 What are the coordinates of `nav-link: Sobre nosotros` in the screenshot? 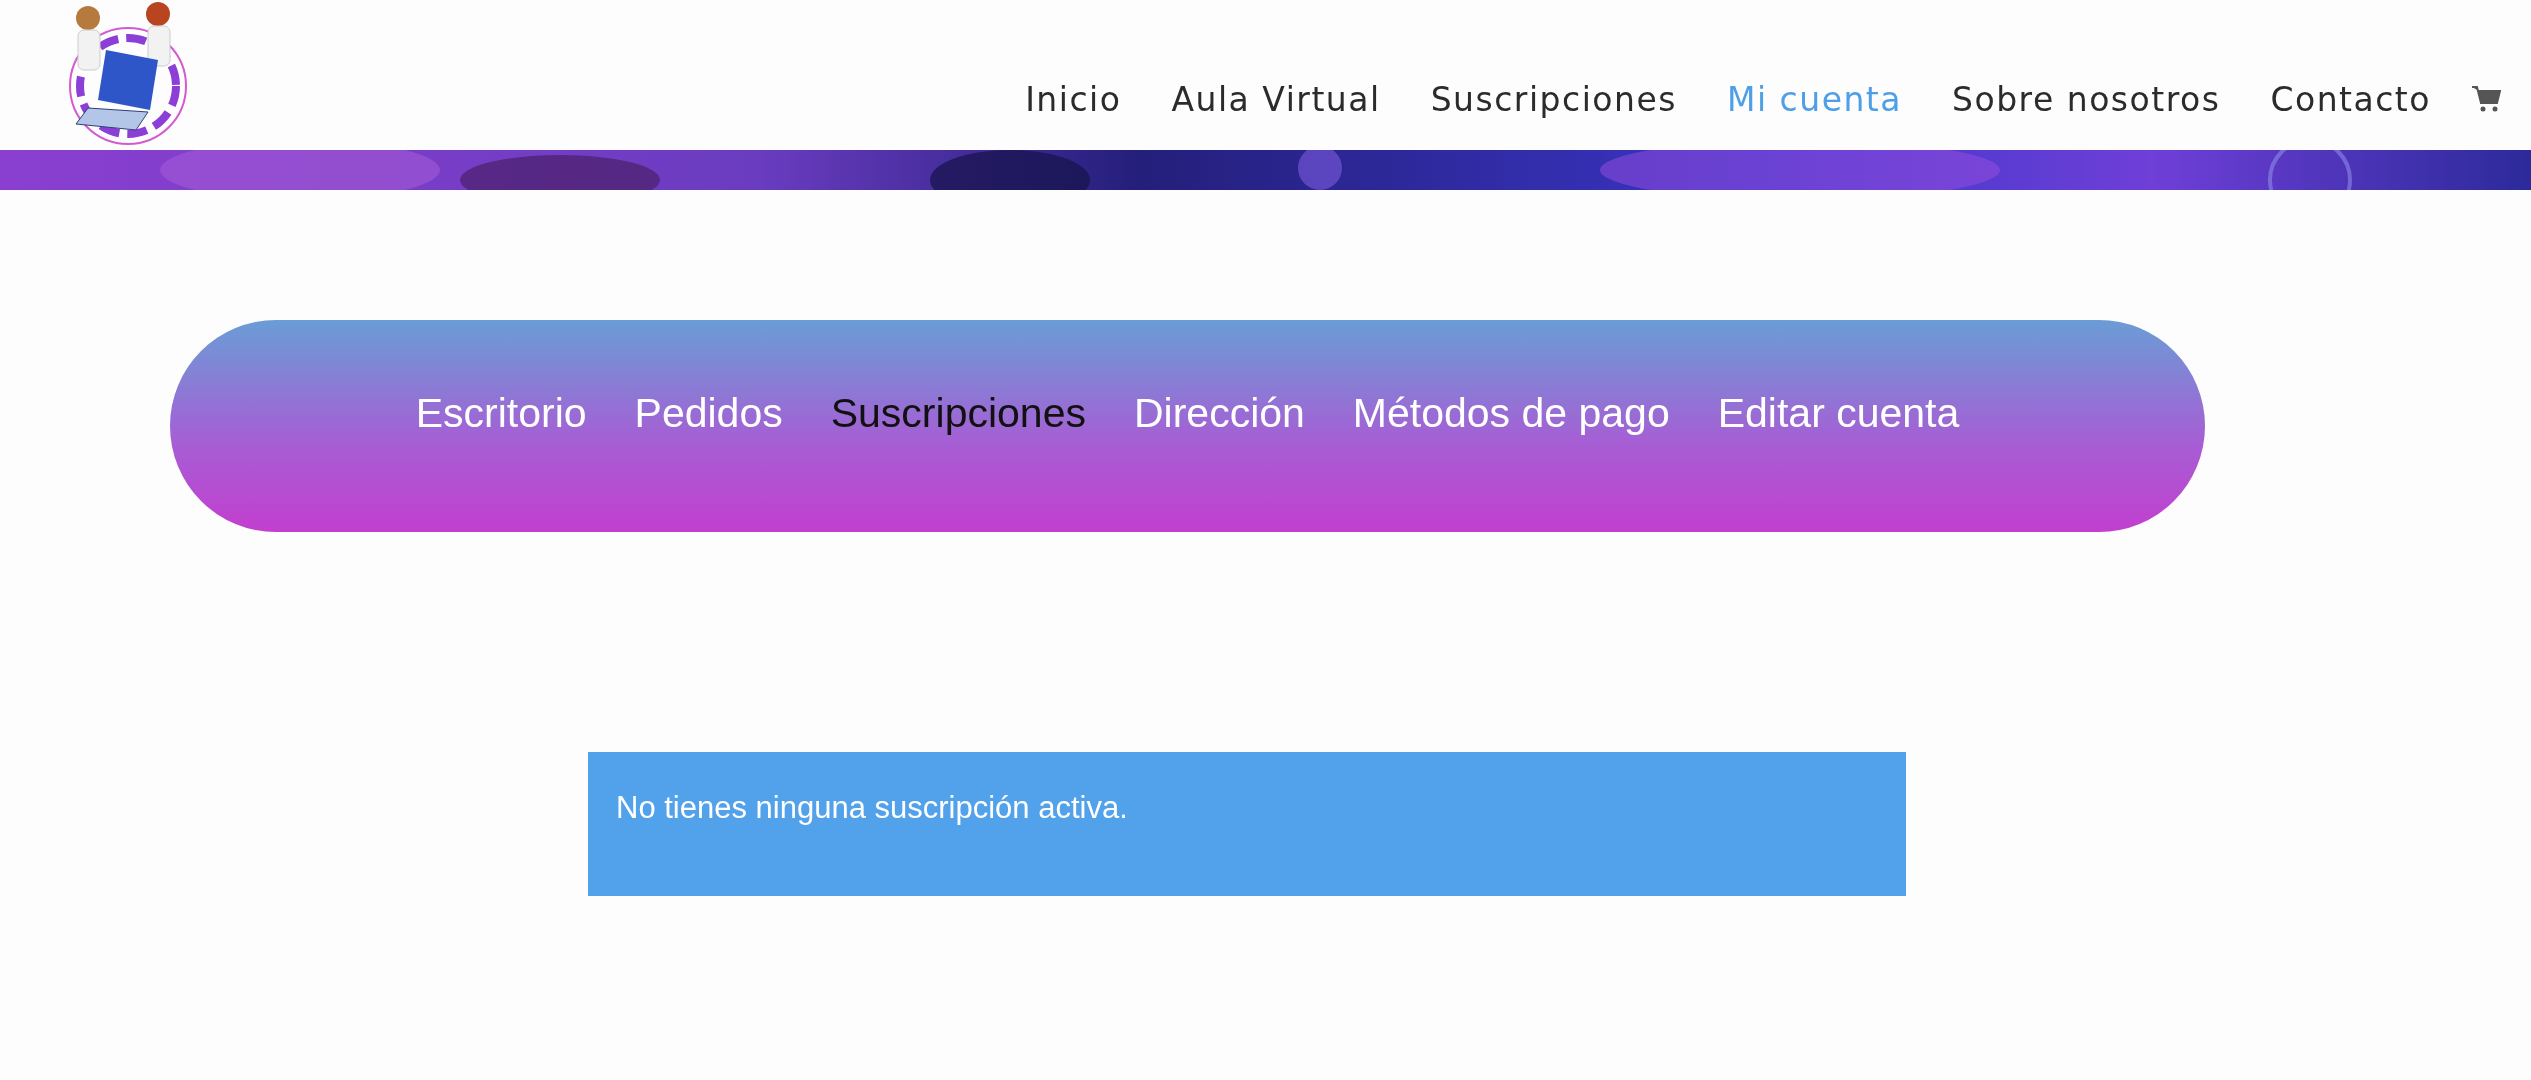 It's located at (2086, 99).